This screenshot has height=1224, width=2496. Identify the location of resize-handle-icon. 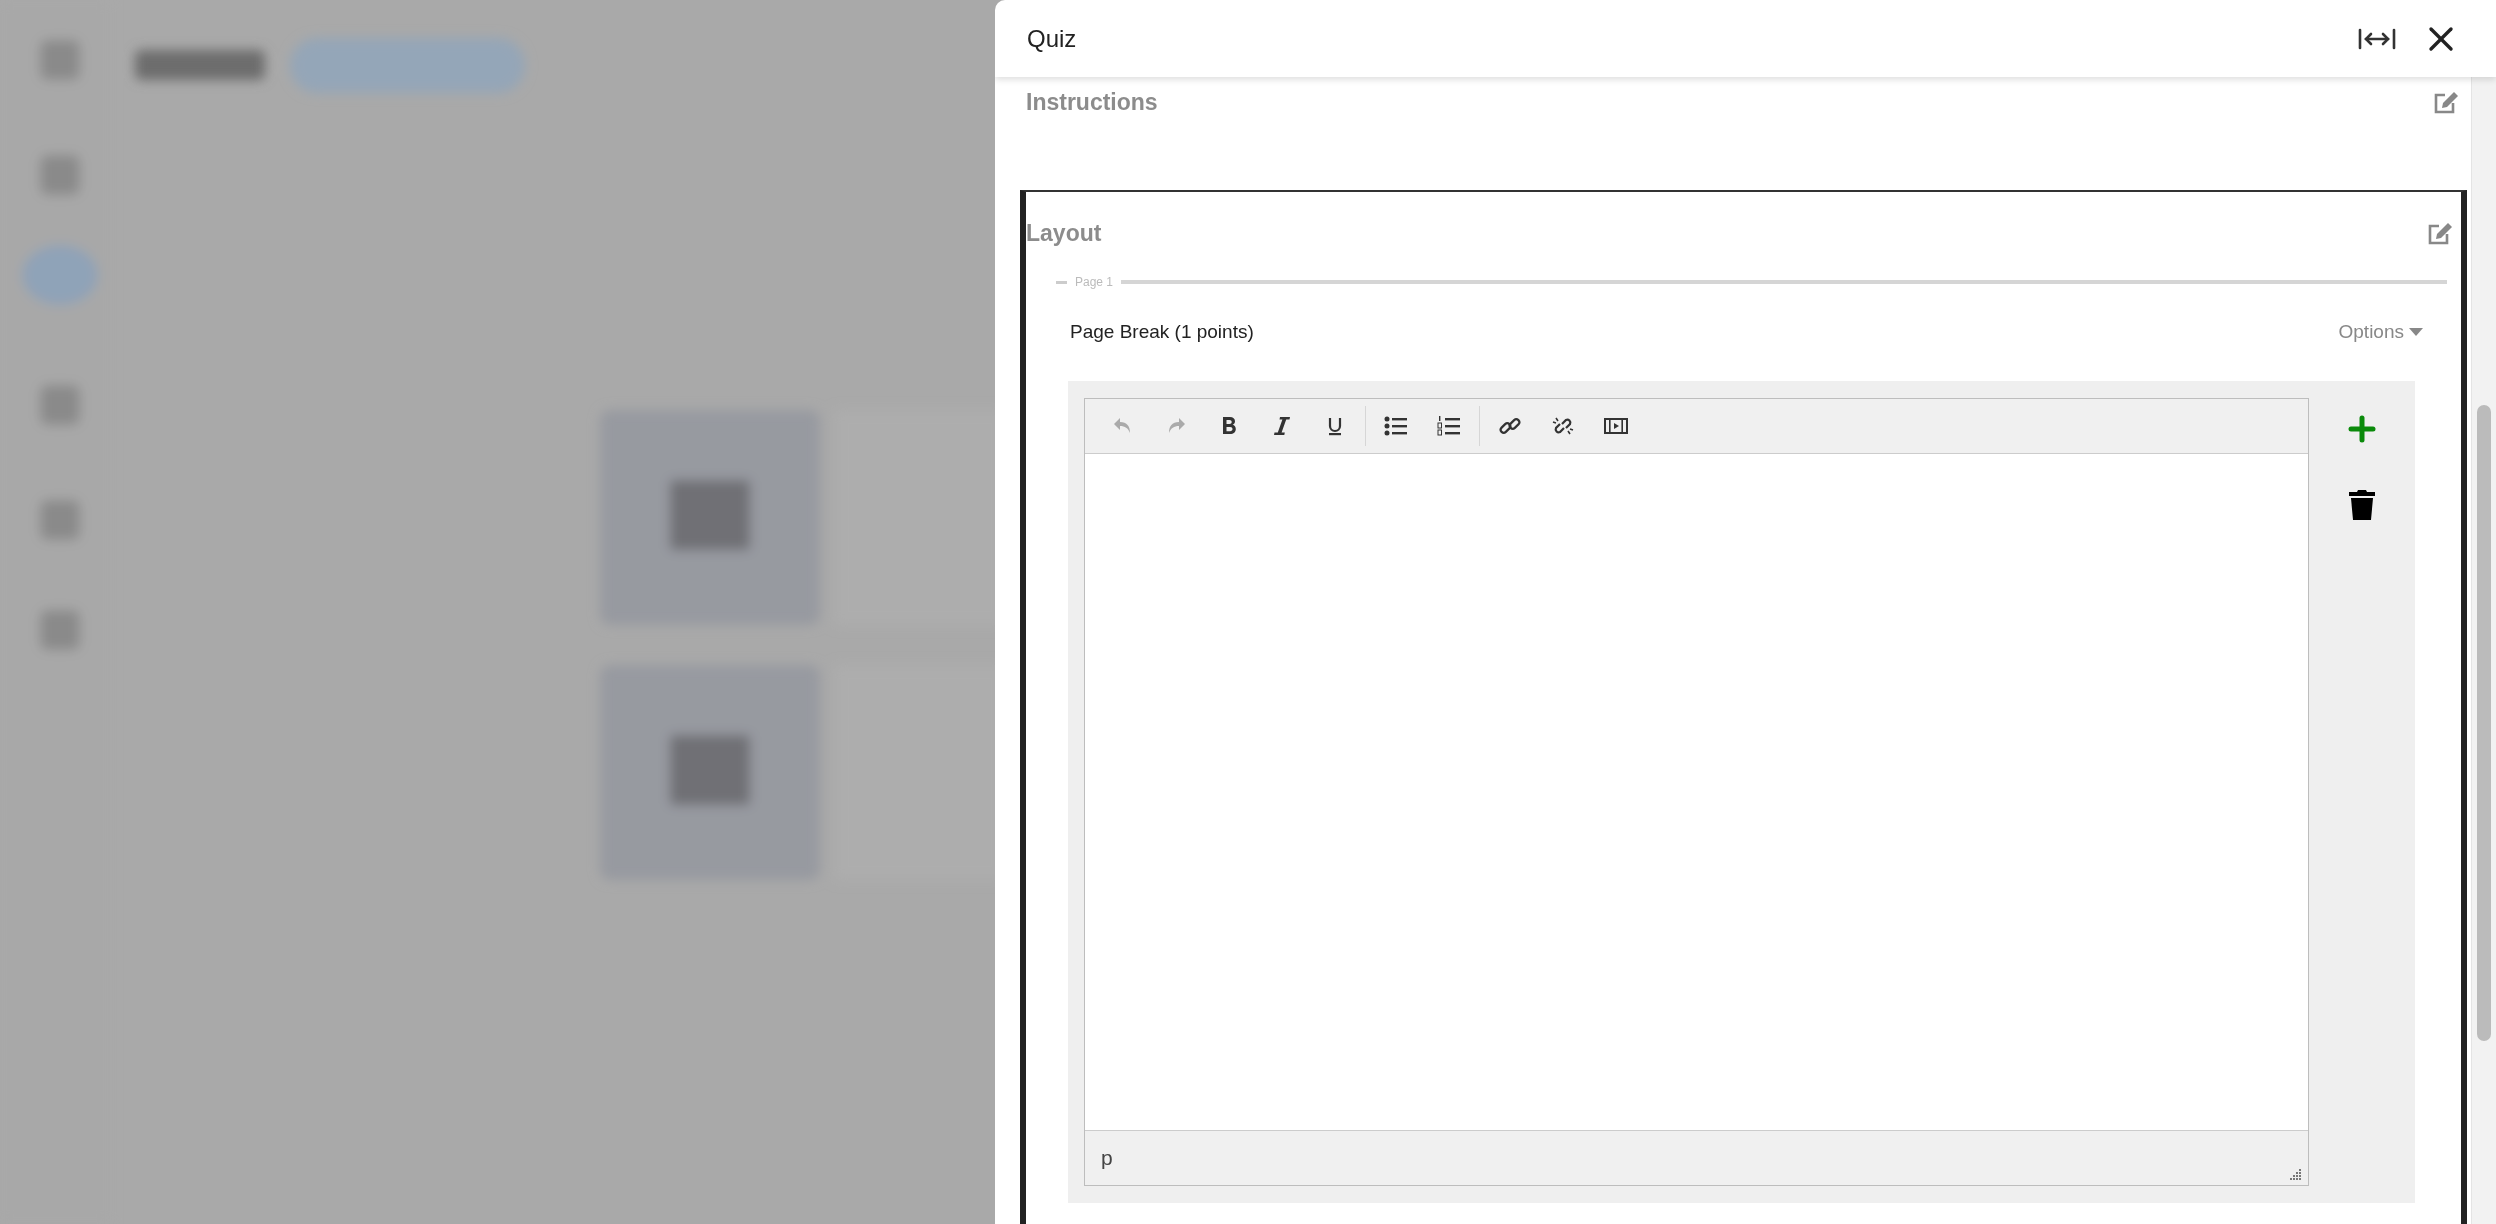
(2295, 1174).